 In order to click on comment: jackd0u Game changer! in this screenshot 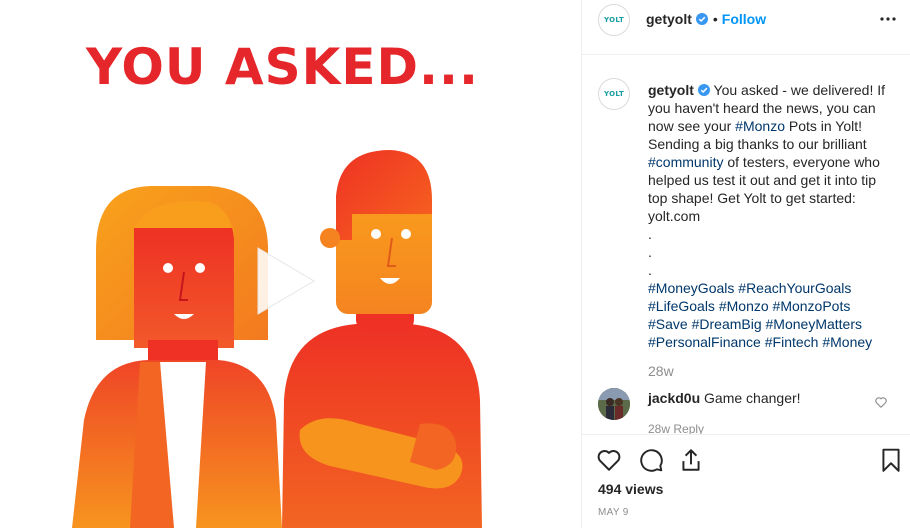, I will do `click(724, 398)`.